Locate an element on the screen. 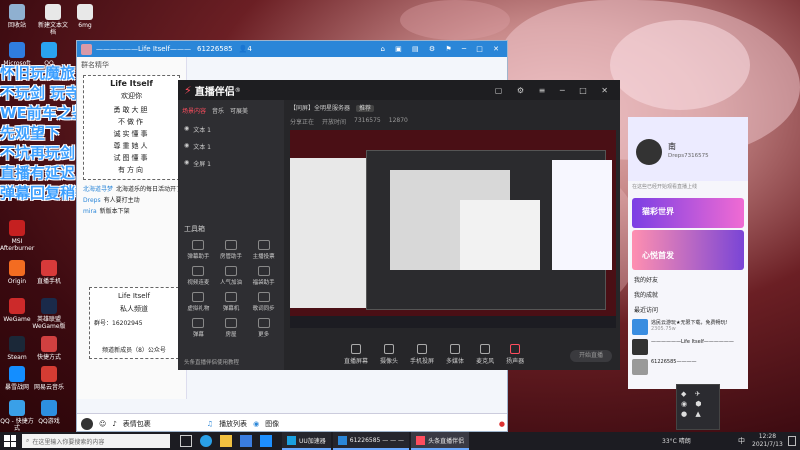  action-item: 多媒体 is located at coordinates (455, 354).